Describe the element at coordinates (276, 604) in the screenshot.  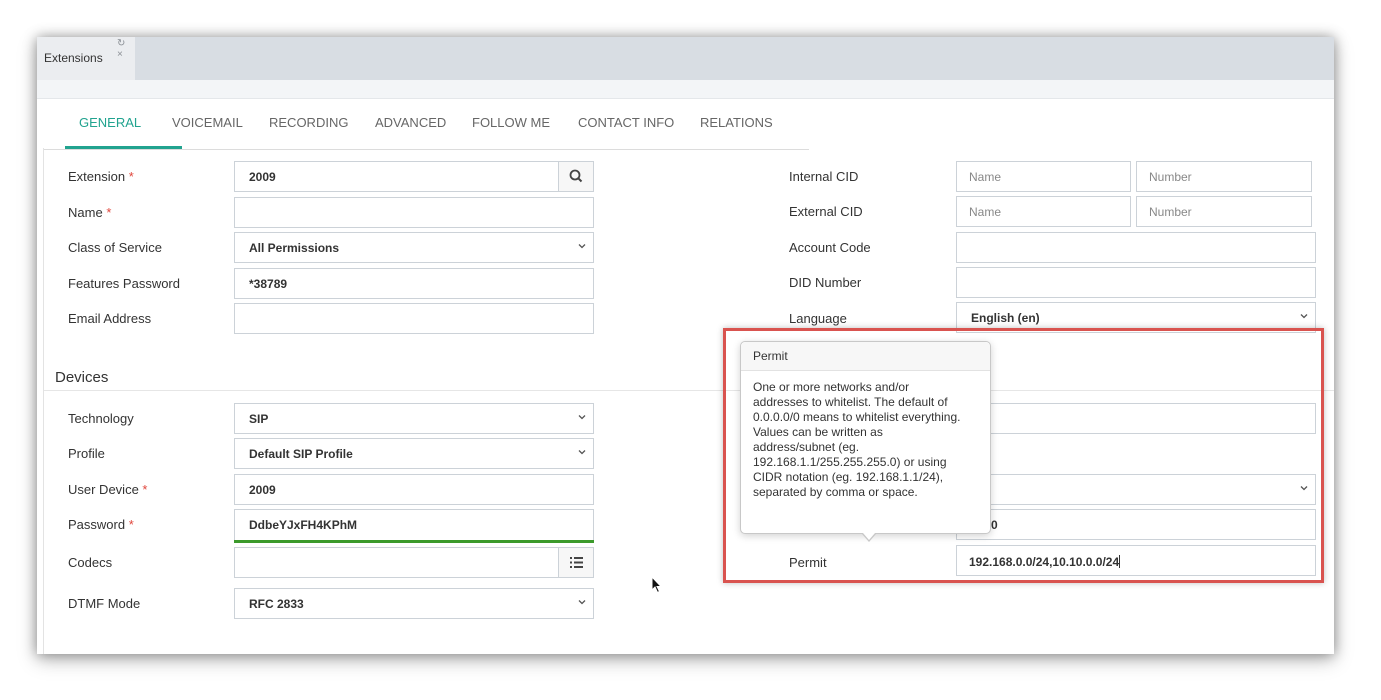
I see `dtmf-mode-value: RFC 2833` at that location.